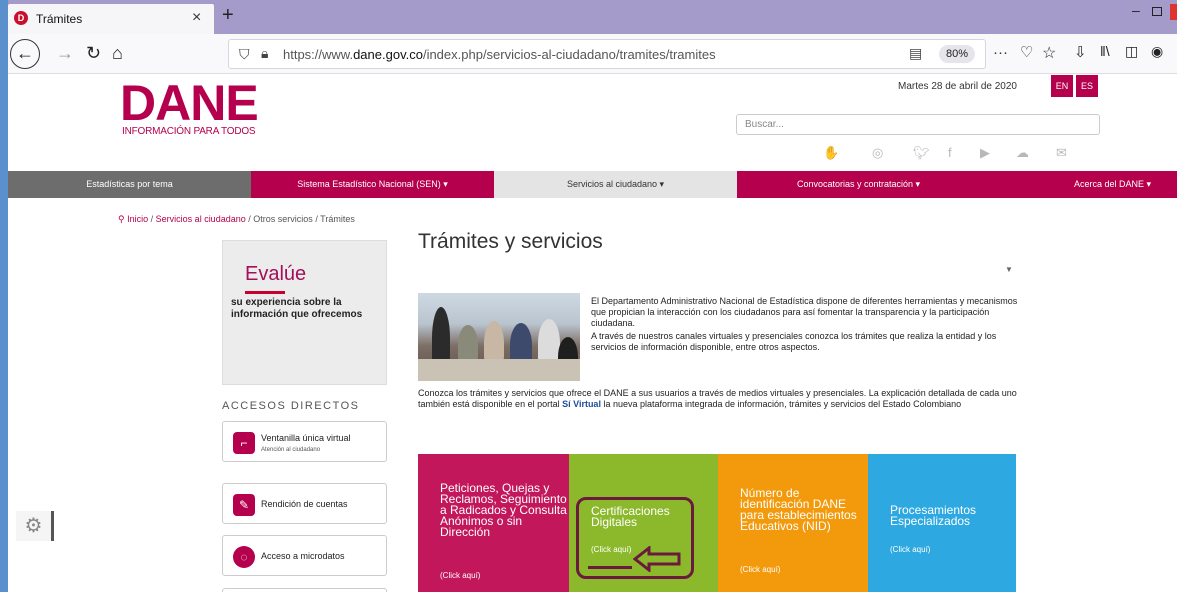 The width and height of the screenshot is (1177, 592). What do you see at coordinates (1049, 53) in the screenshot?
I see `bookmark-star-icon: ☆` at bounding box center [1049, 53].